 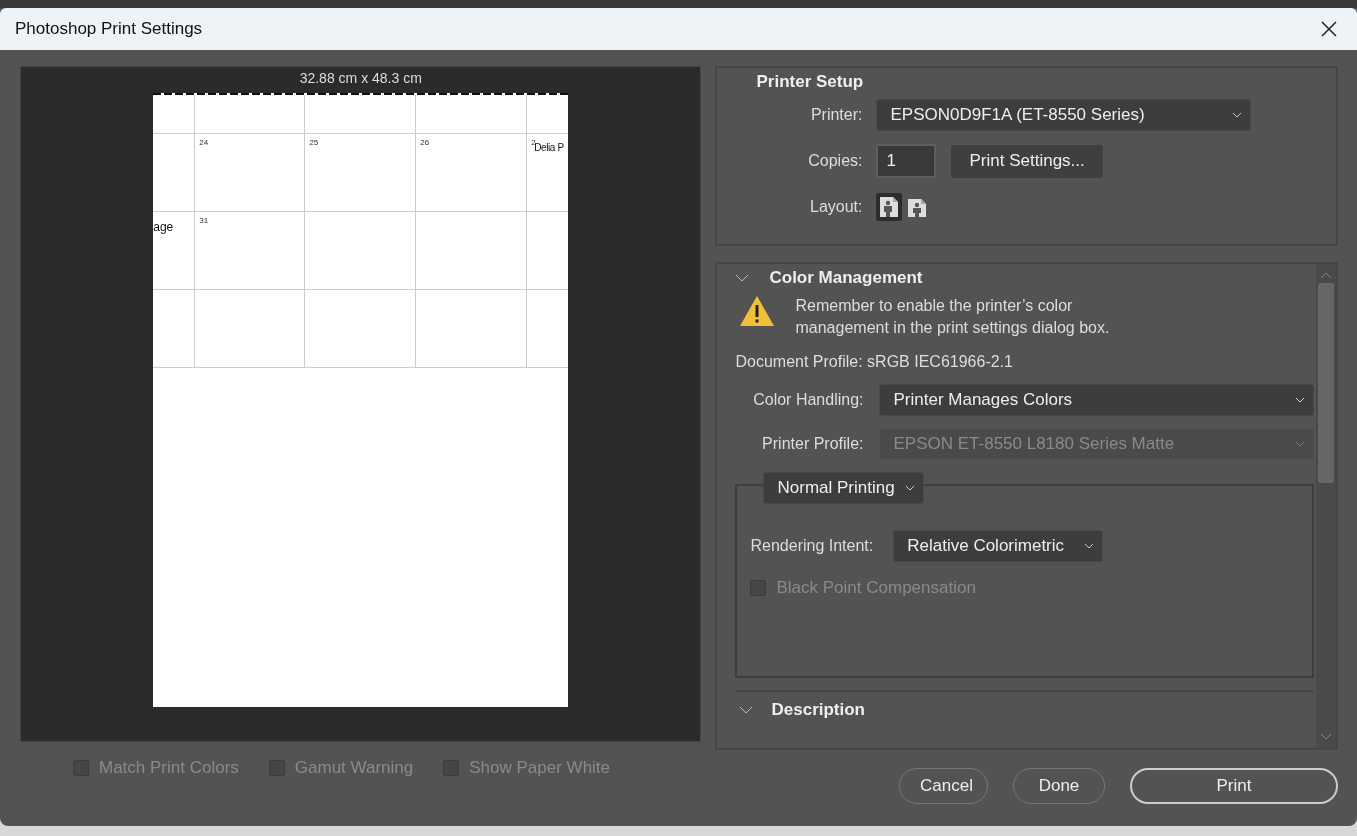 I want to click on calendar-cell, so click(x=174, y=114).